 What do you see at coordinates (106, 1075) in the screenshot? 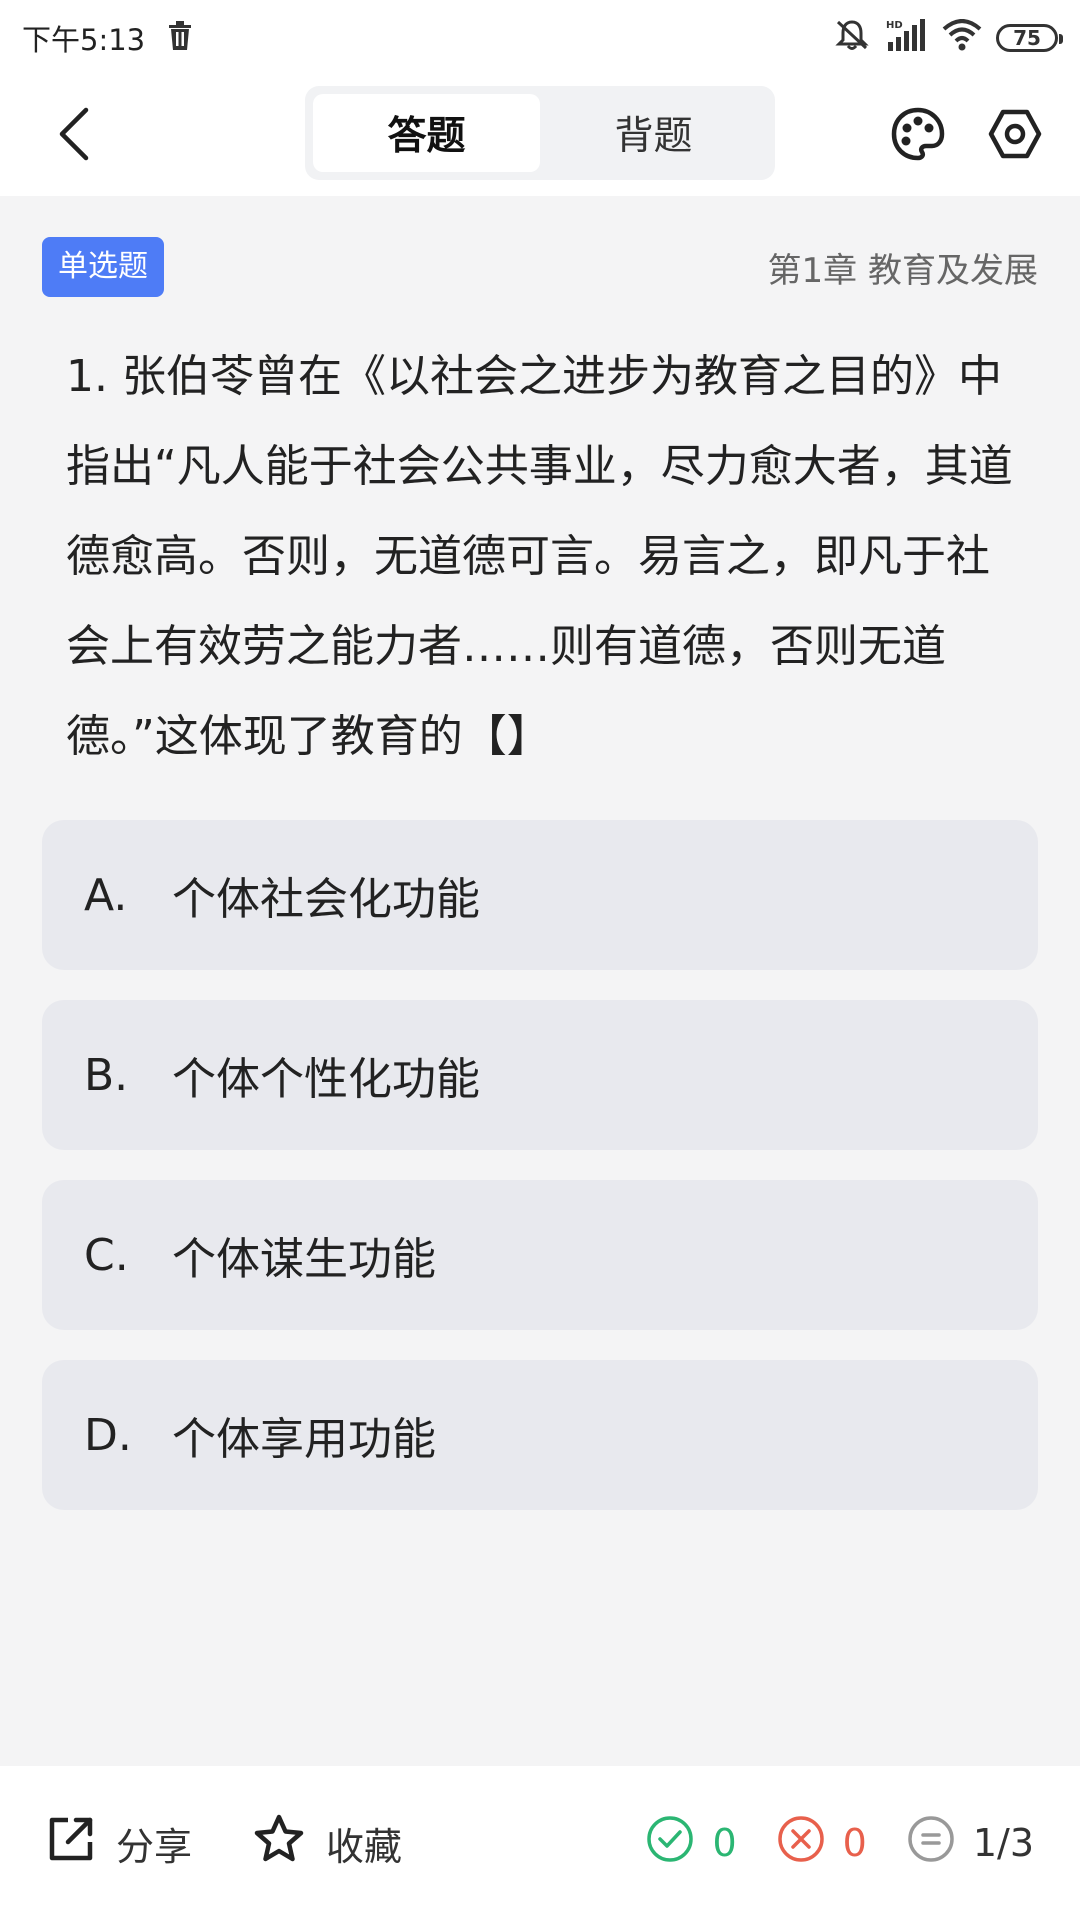
I see `option-letter: B.` at bounding box center [106, 1075].